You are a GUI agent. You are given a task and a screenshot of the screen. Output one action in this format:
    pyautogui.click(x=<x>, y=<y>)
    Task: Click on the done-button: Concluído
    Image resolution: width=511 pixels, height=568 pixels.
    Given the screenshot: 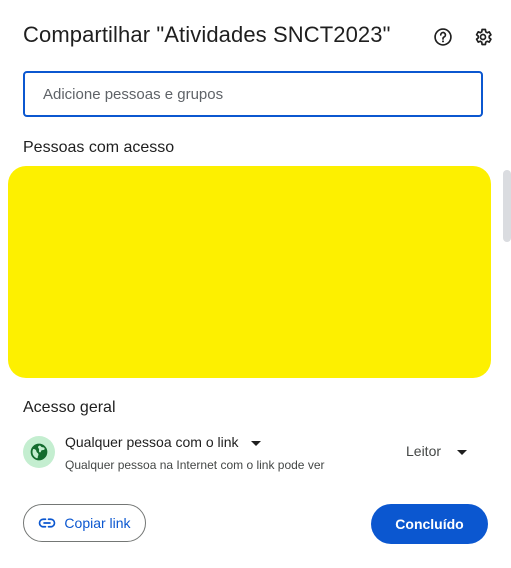 What is the action you would take?
    pyautogui.click(x=429, y=524)
    